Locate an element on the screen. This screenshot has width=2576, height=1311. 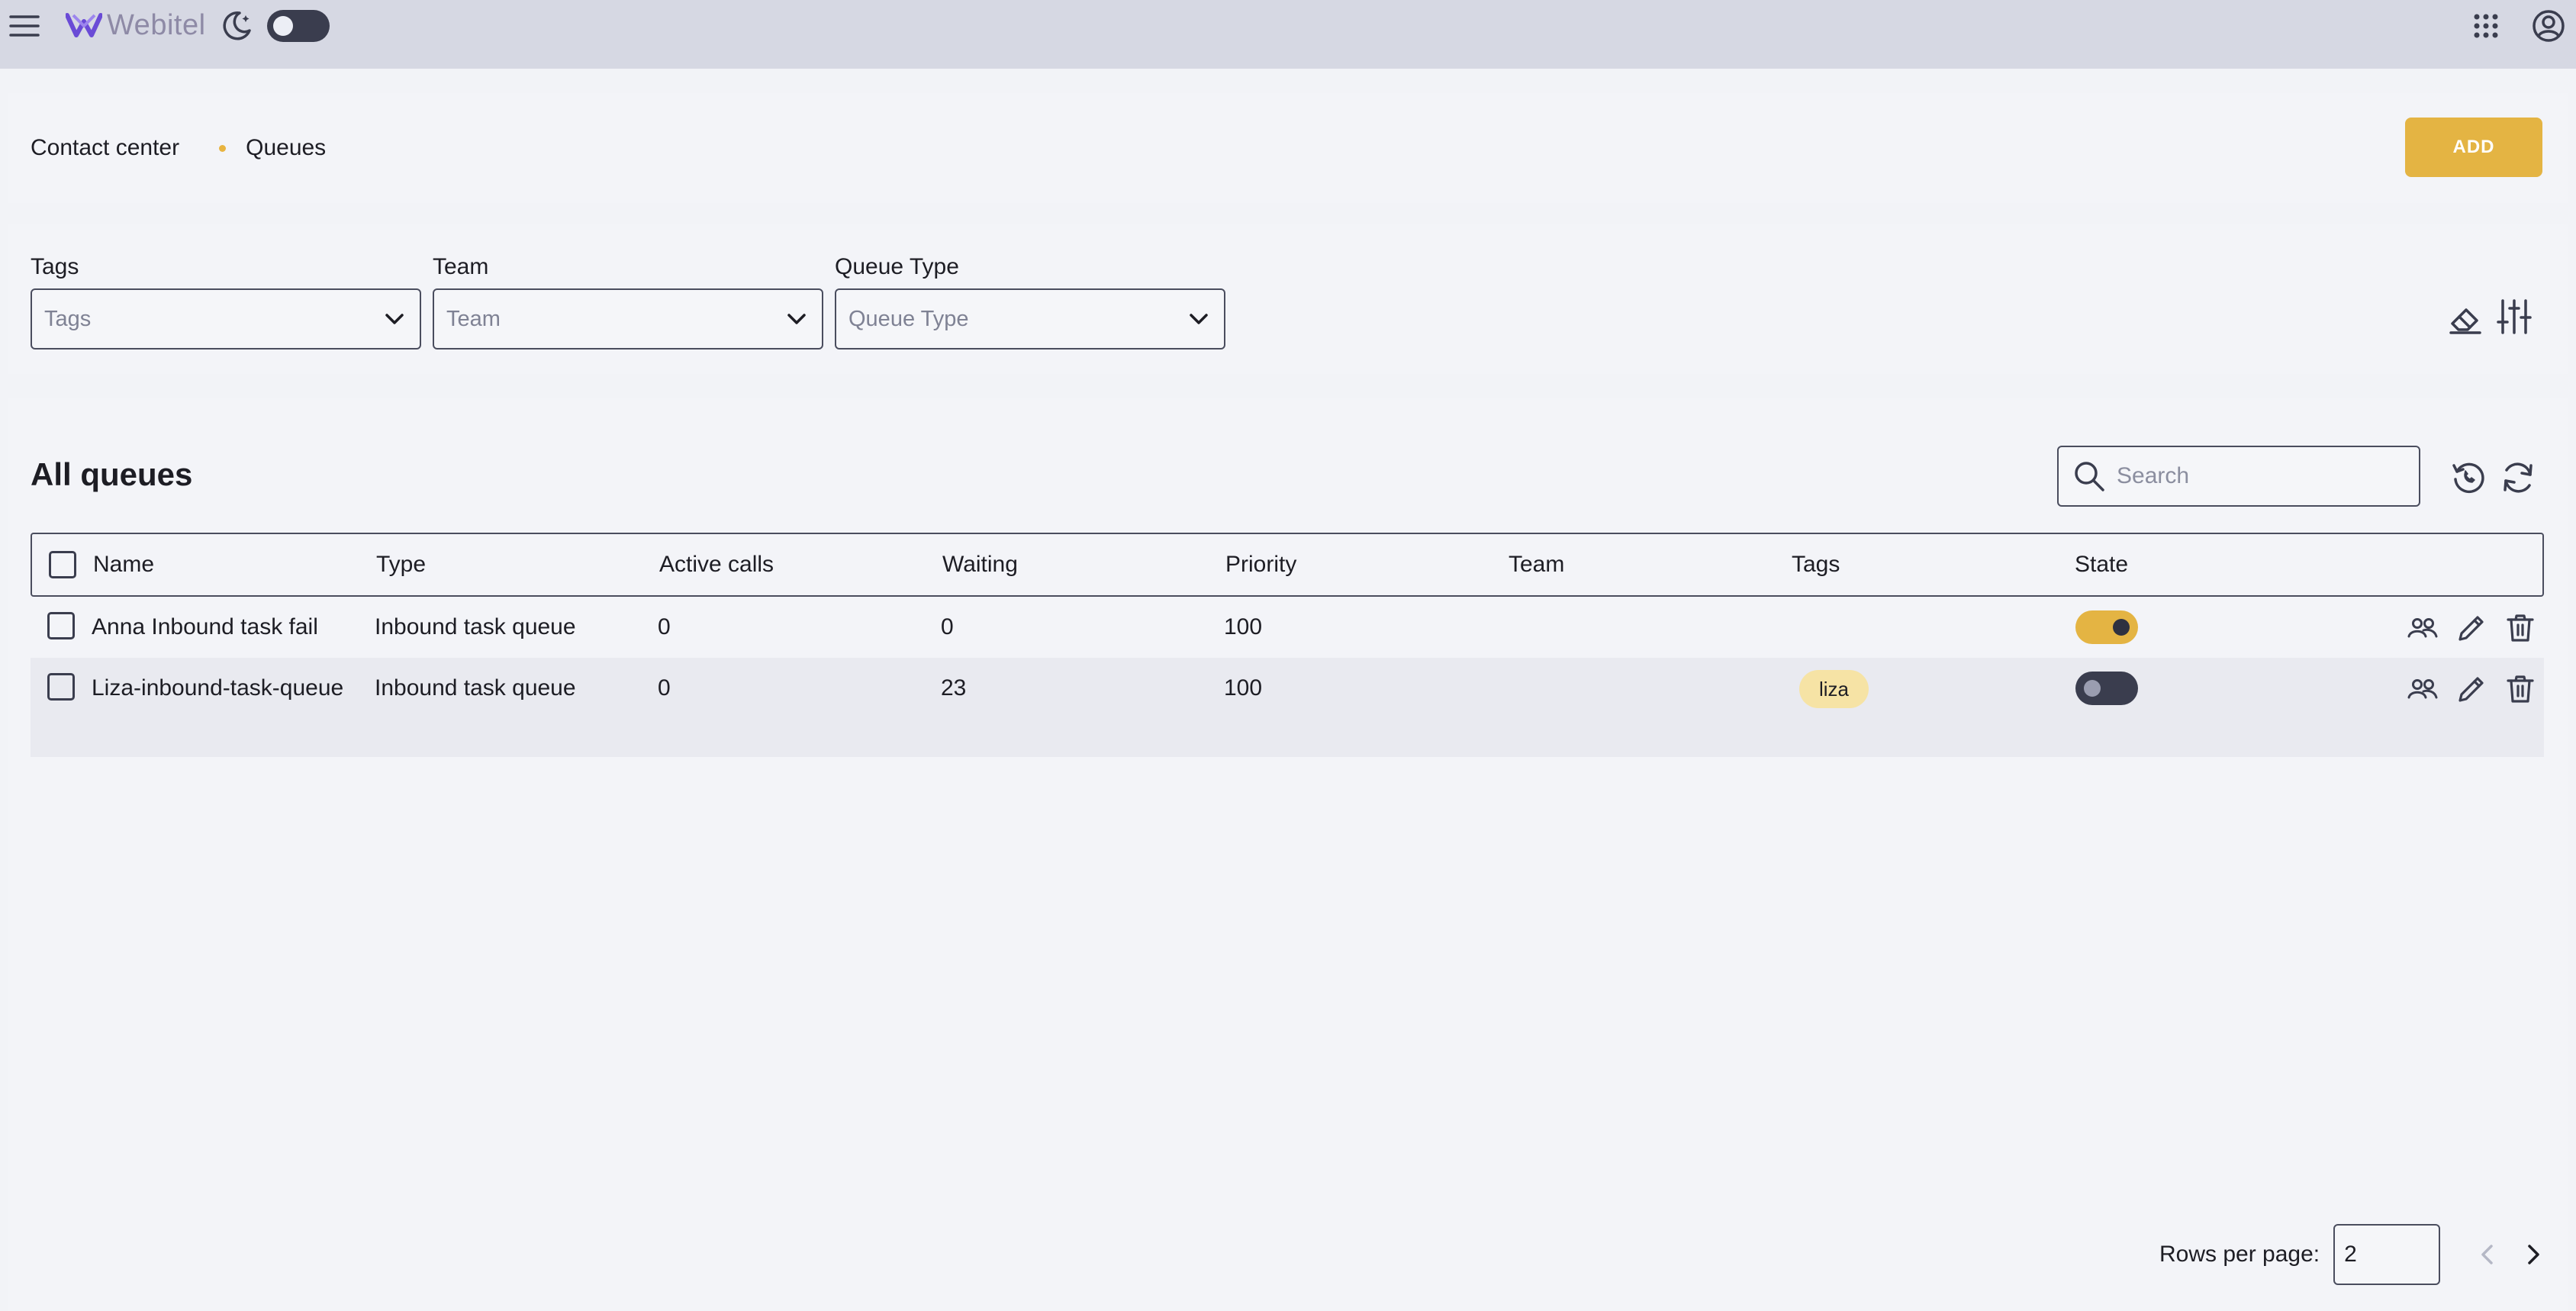
filter-tags-label: Tags is located at coordinates (55, 266).